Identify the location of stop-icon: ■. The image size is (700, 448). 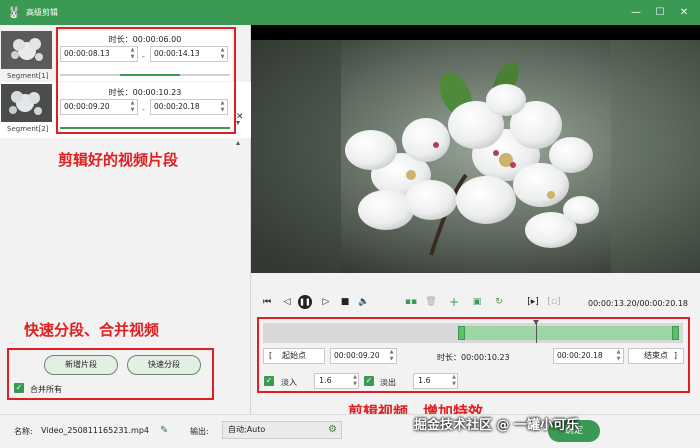
(345, 302).